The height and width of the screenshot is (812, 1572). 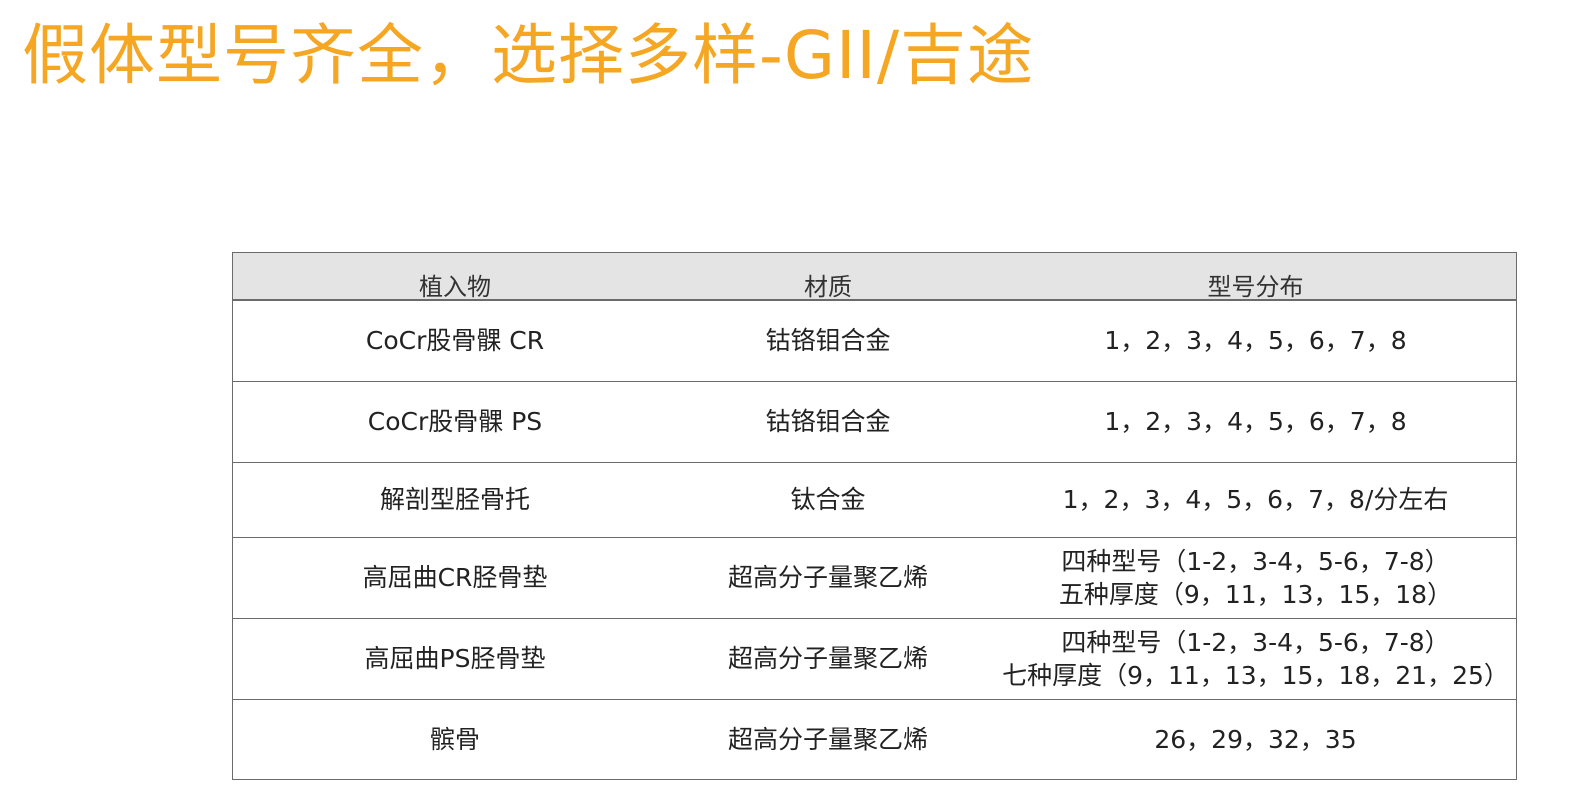 What do you see at coordinates (454, 499) in the screenshot?
I see `implant-cell: 解剖型胫骨托` at bounding box center [454, 499].